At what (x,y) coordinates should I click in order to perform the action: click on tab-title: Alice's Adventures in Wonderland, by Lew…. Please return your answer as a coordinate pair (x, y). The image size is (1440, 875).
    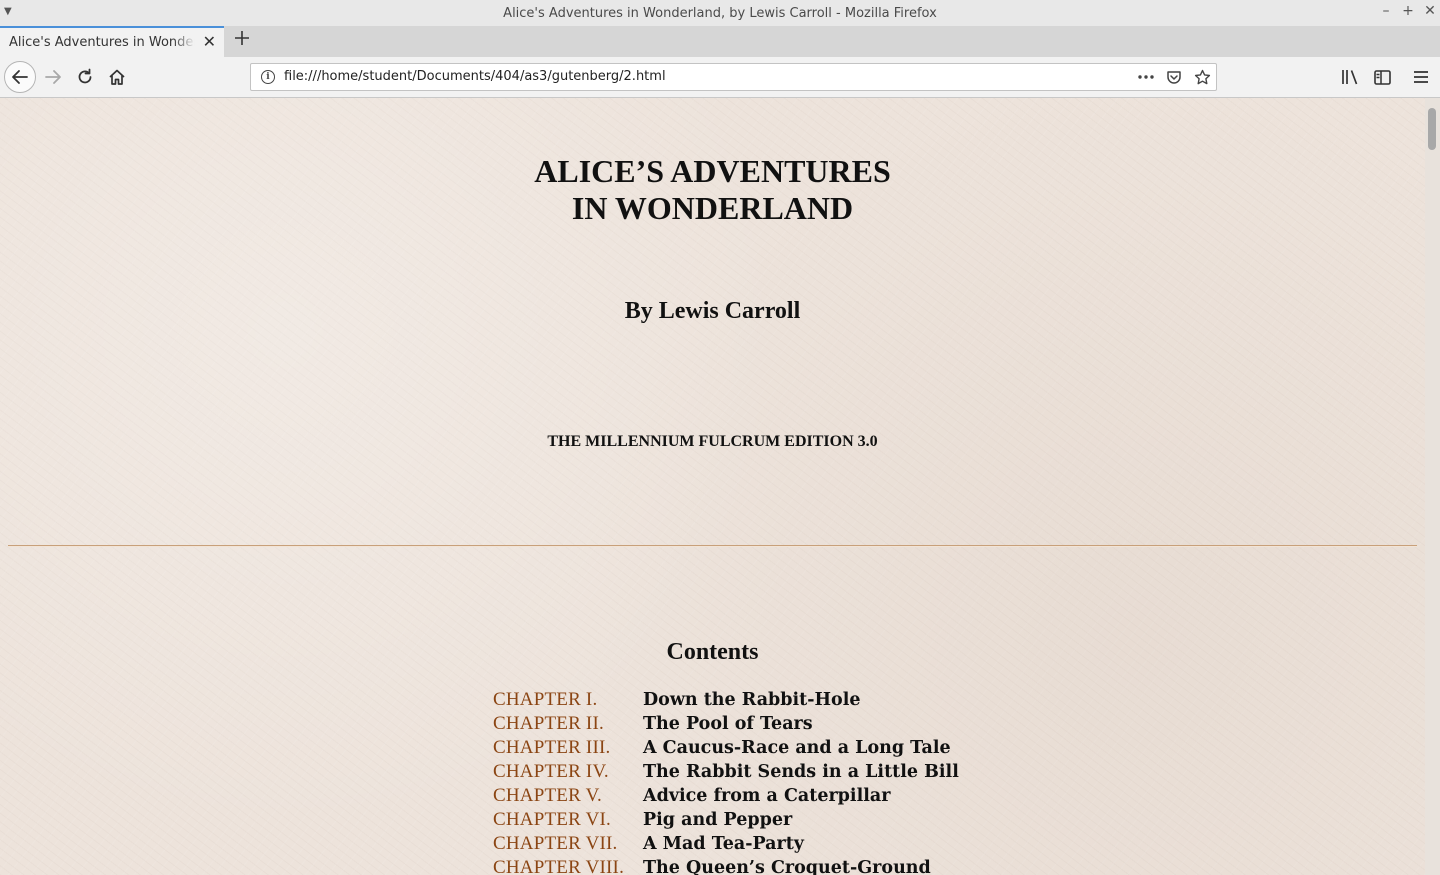
    Looking at the image, I should click on (102, 42).